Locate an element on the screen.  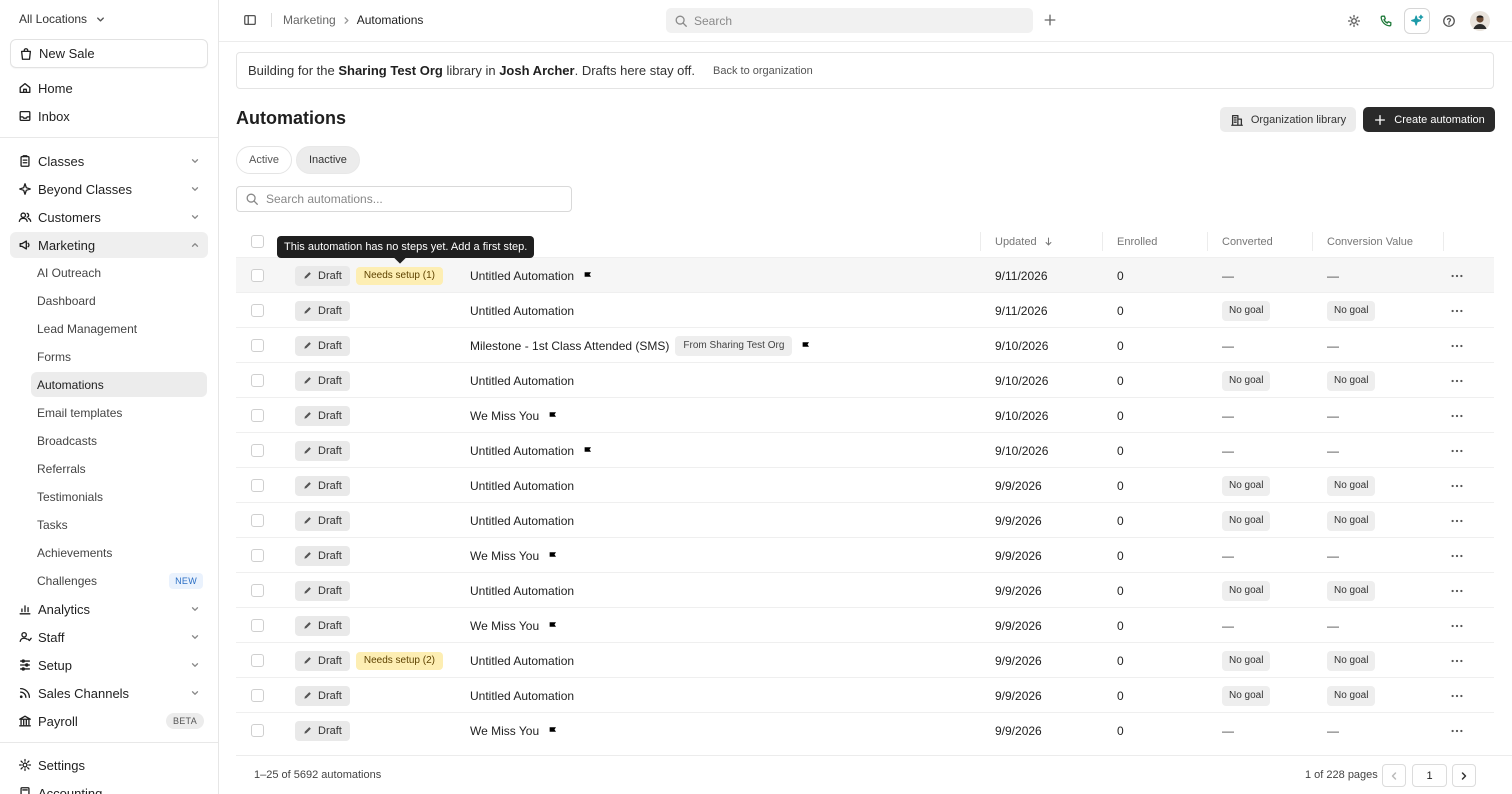
sidebar-item-analytics: Analytics is located at coordinates (109, 609).